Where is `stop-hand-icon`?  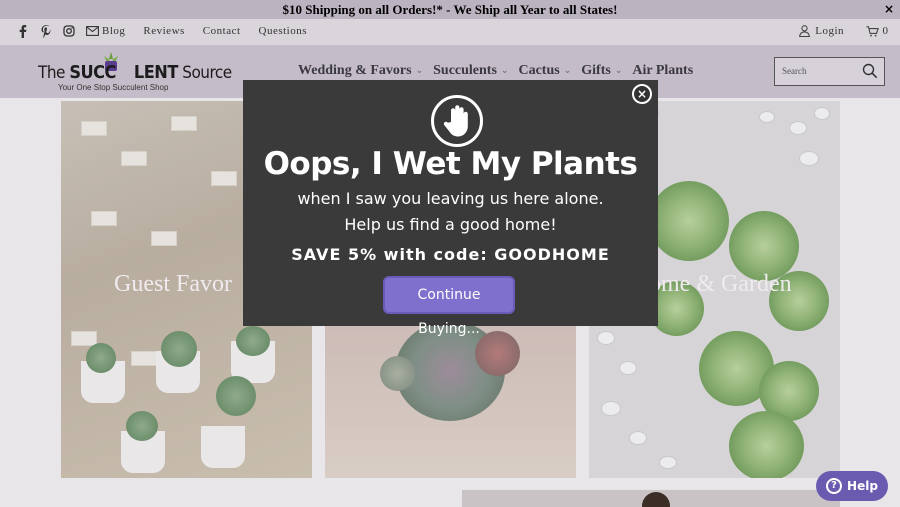 stop-hand-icon is located at coordinates (457, 121).